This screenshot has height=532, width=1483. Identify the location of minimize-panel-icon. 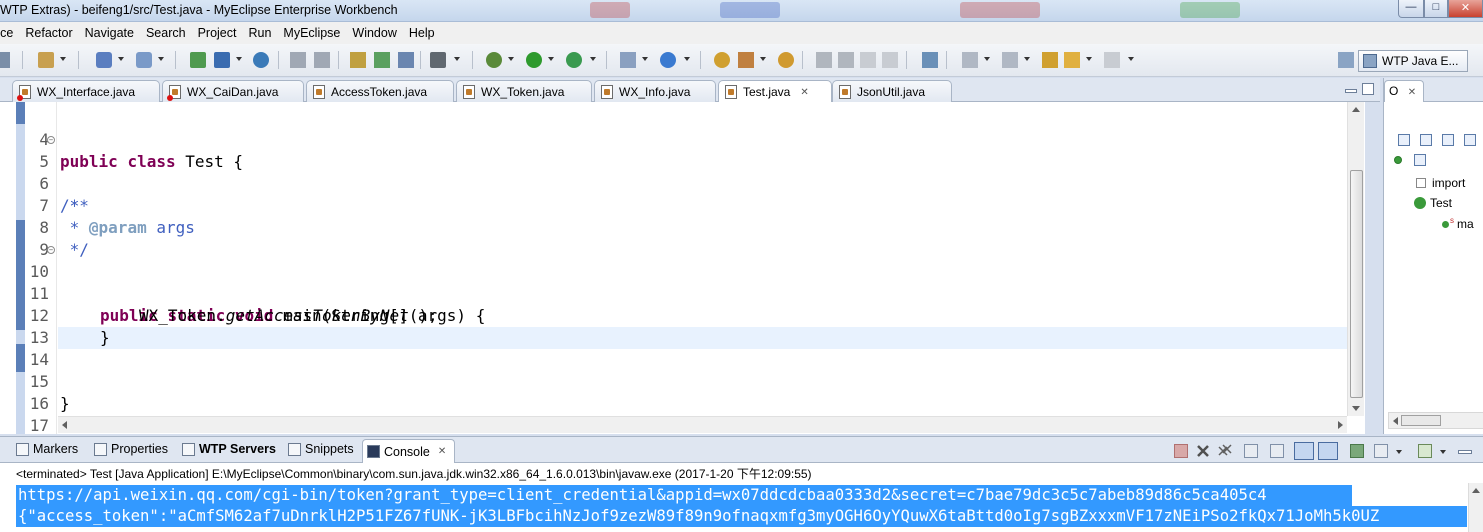
(1465, 452).